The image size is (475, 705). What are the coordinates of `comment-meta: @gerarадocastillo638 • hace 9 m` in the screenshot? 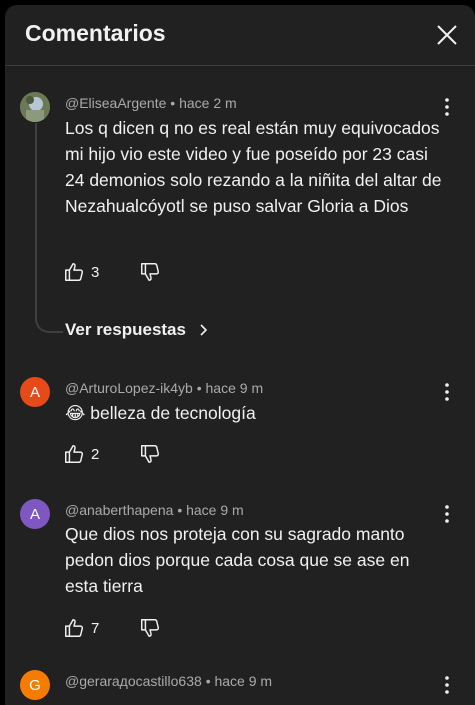 It's located at (168, 681).